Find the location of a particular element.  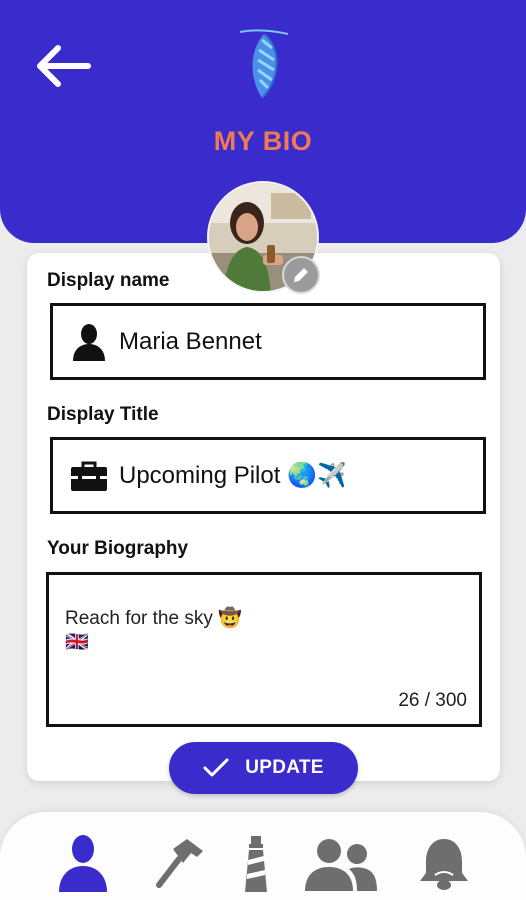

bell-icon is located at coordinates (444, 864).